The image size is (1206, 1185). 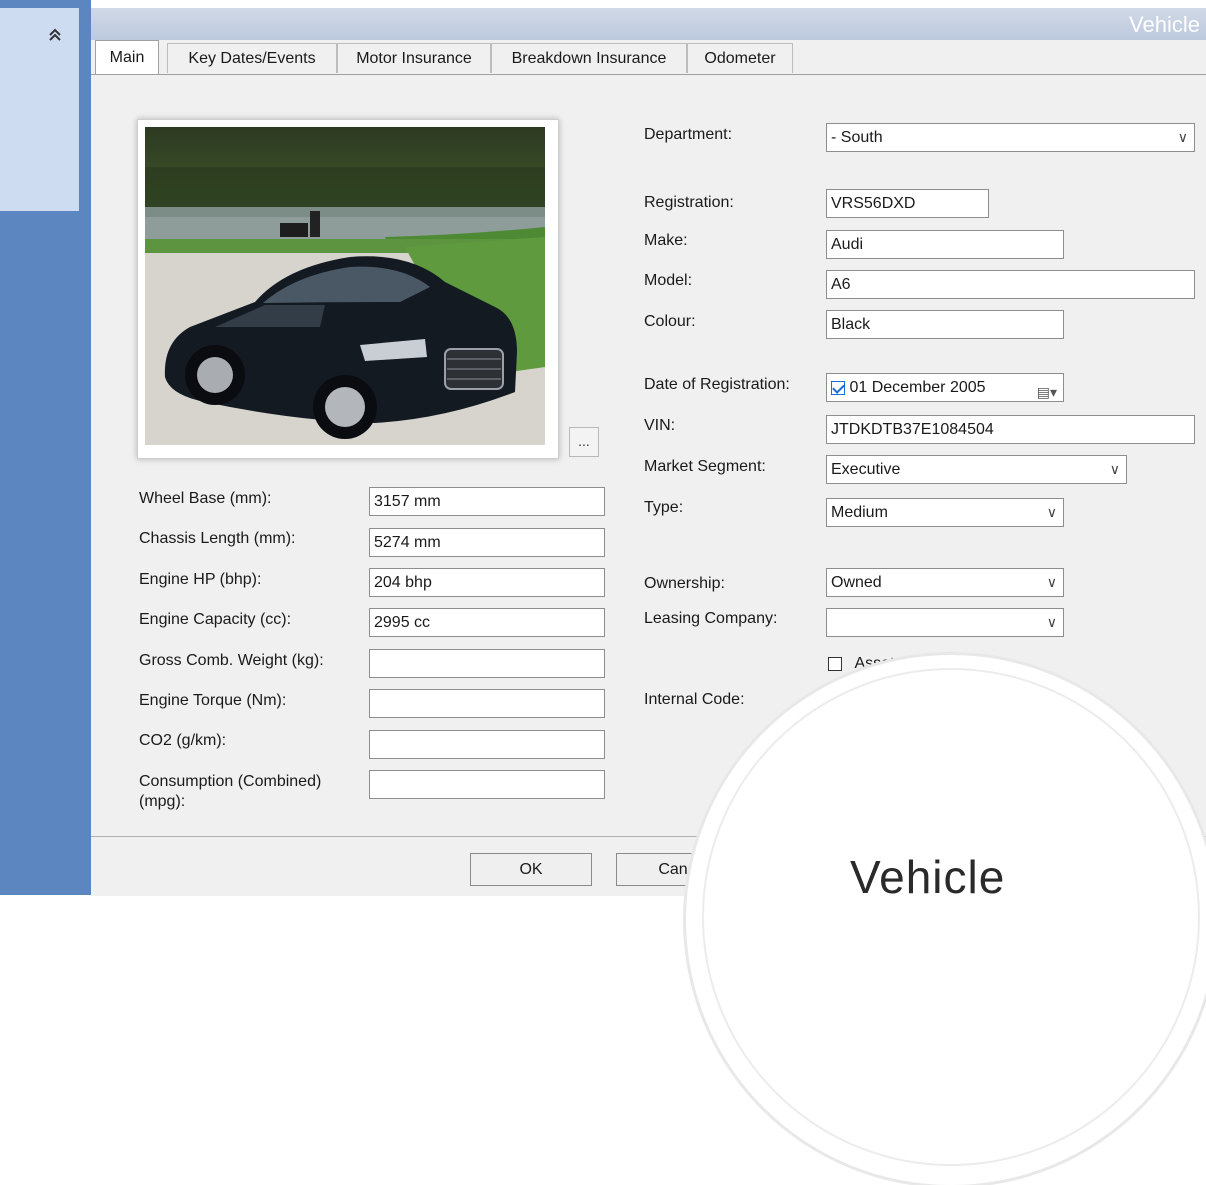 What do you see at coordinates (838, 387) in the screenshot?
I see `date-enabled-checkbox` at bounding box center [838, 387].